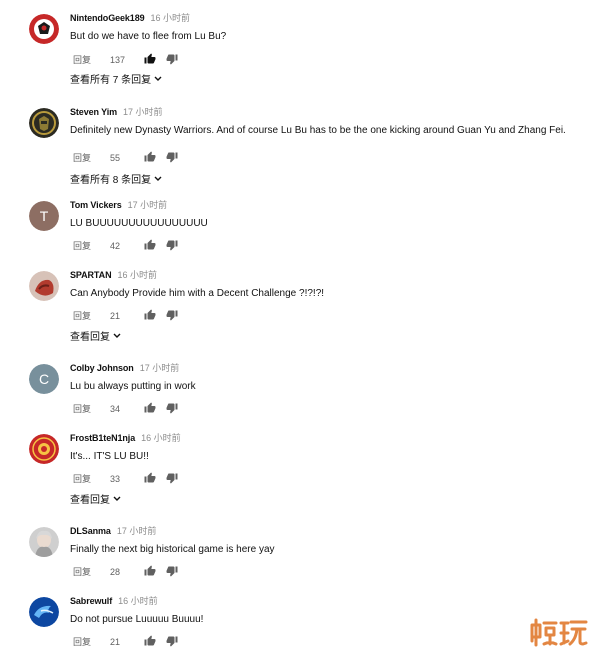 Image resolution: width=594 pixels, height=649 pixels. I want to click on view-replies-button: 查看所有 8 条回复, so click(116, 180).